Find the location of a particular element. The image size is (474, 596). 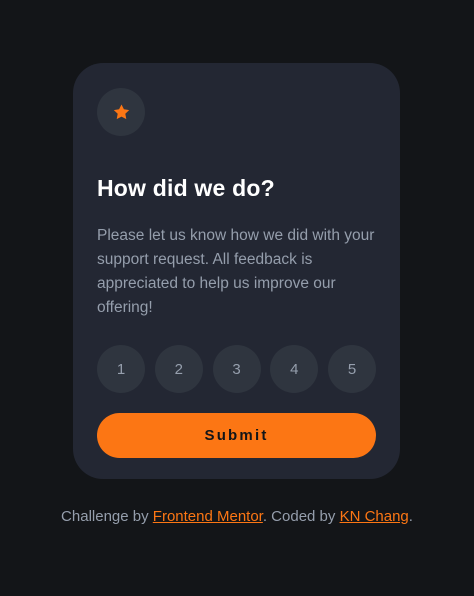

card-title: How did we do? is located at coordinates (186, 188).